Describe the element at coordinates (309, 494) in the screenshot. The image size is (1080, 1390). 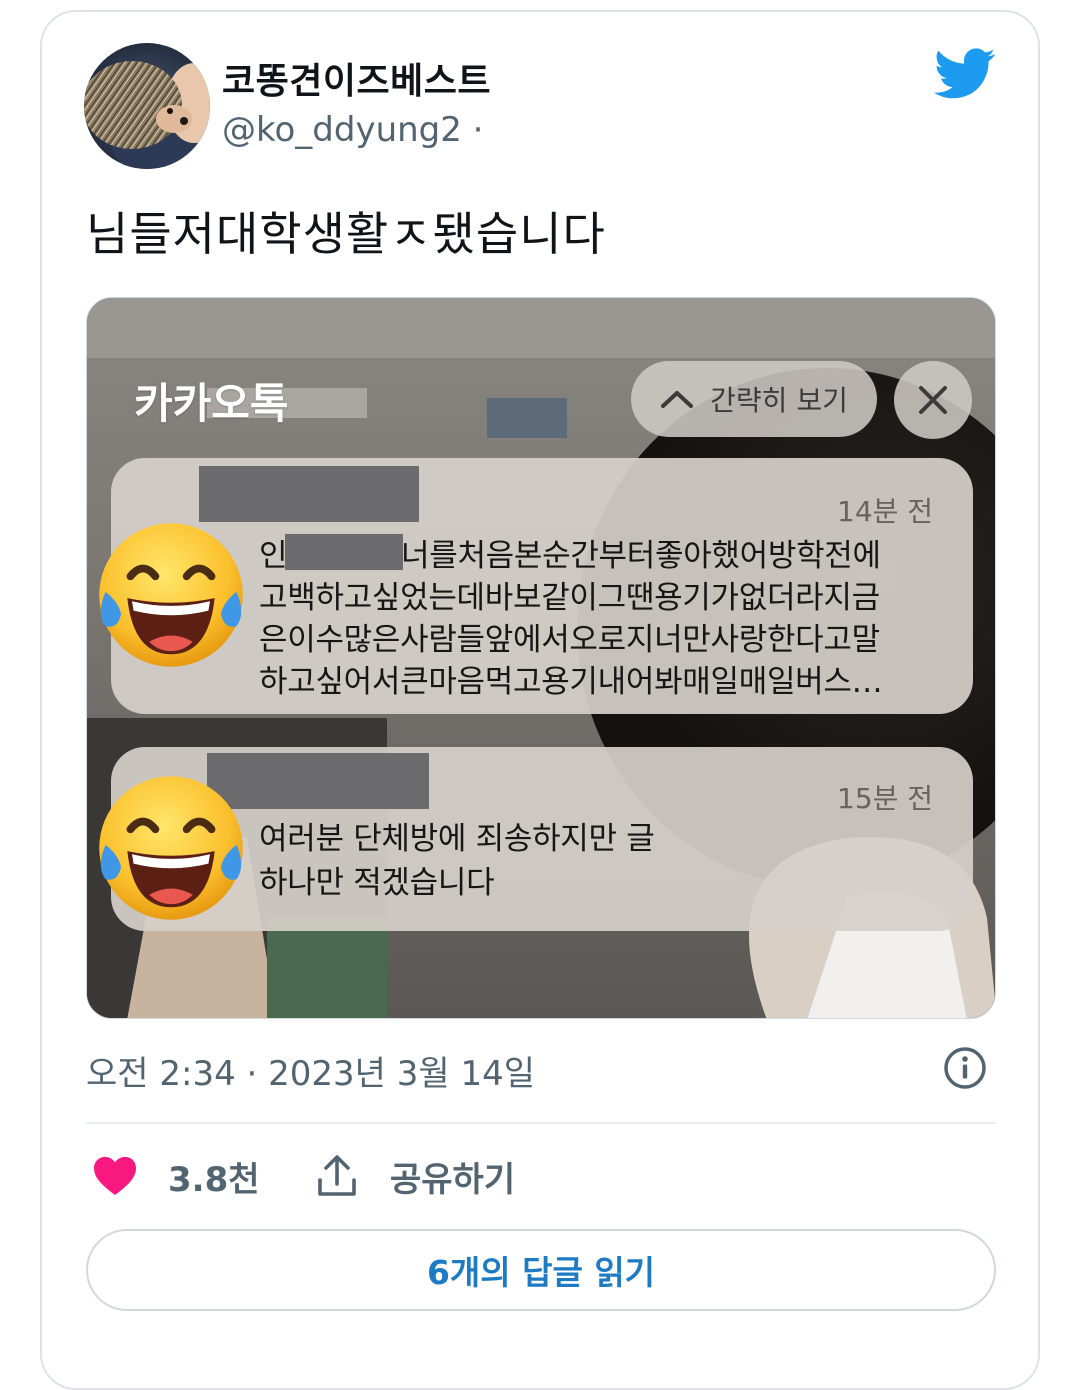
I see `redacted-sender` at that location.